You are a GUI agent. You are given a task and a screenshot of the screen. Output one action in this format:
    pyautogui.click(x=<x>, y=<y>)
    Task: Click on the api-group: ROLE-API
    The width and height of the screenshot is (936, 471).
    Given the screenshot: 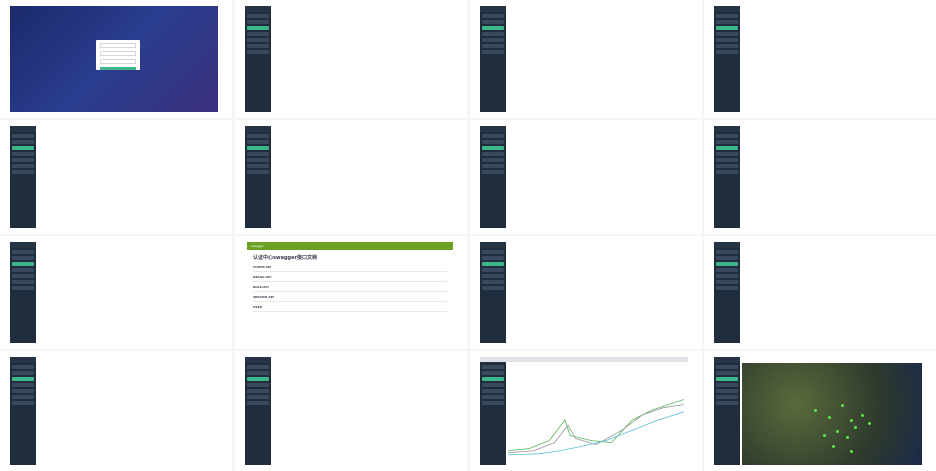 What is the action you would take?
    pyautogui.click(x=350, y=288)
    